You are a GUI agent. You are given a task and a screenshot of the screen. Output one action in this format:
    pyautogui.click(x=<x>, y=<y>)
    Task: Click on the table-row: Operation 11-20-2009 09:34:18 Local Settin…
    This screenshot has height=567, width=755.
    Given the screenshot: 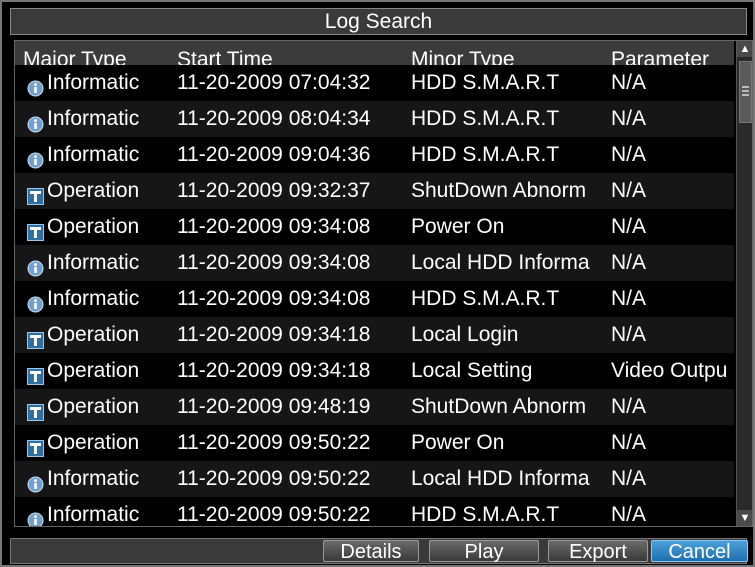 What is the action you would take?
    pyautogui.click(x=374, y=371)
    